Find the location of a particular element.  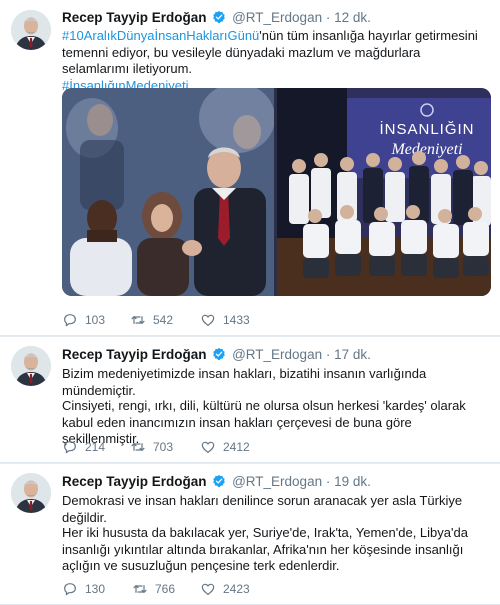

reply-count: 130 is located at coordinates (95, 589).